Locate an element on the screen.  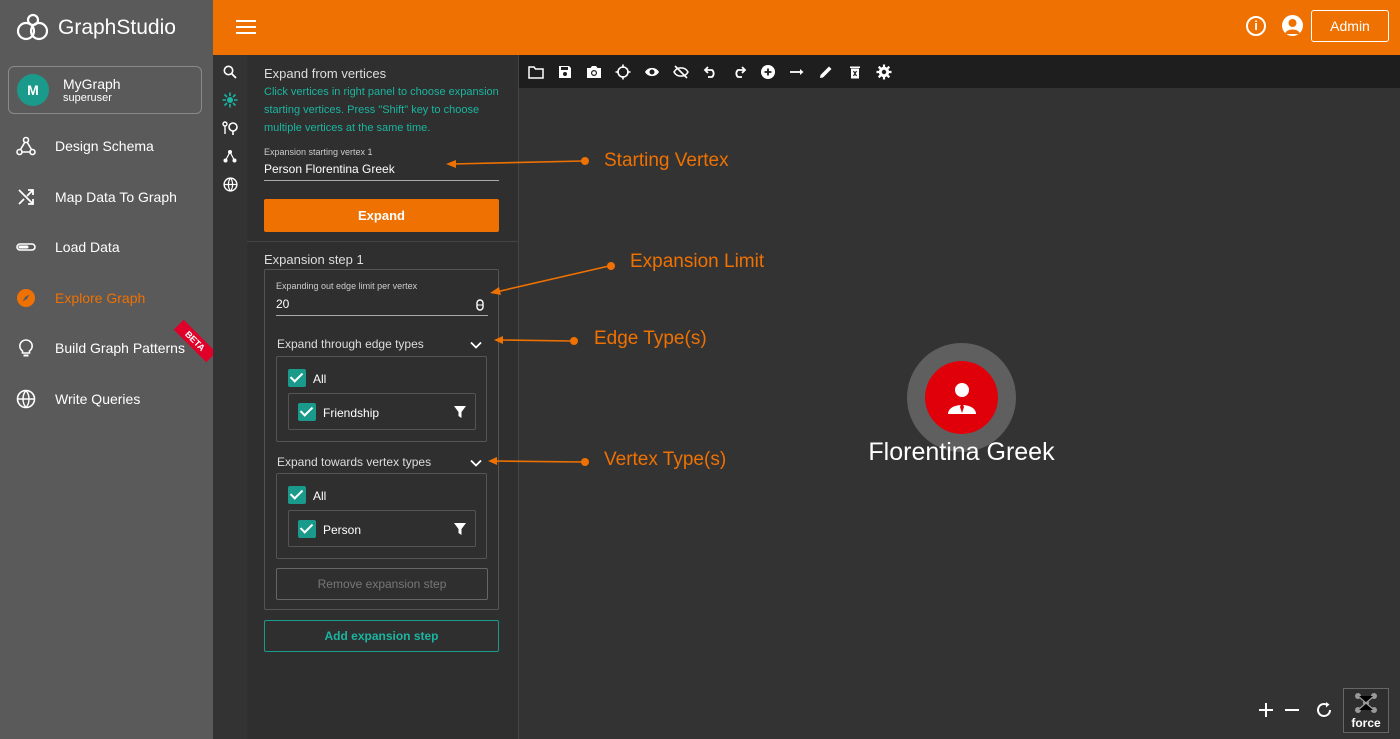
panel-title: Expand from vertices is located at coordinates (325, 73).